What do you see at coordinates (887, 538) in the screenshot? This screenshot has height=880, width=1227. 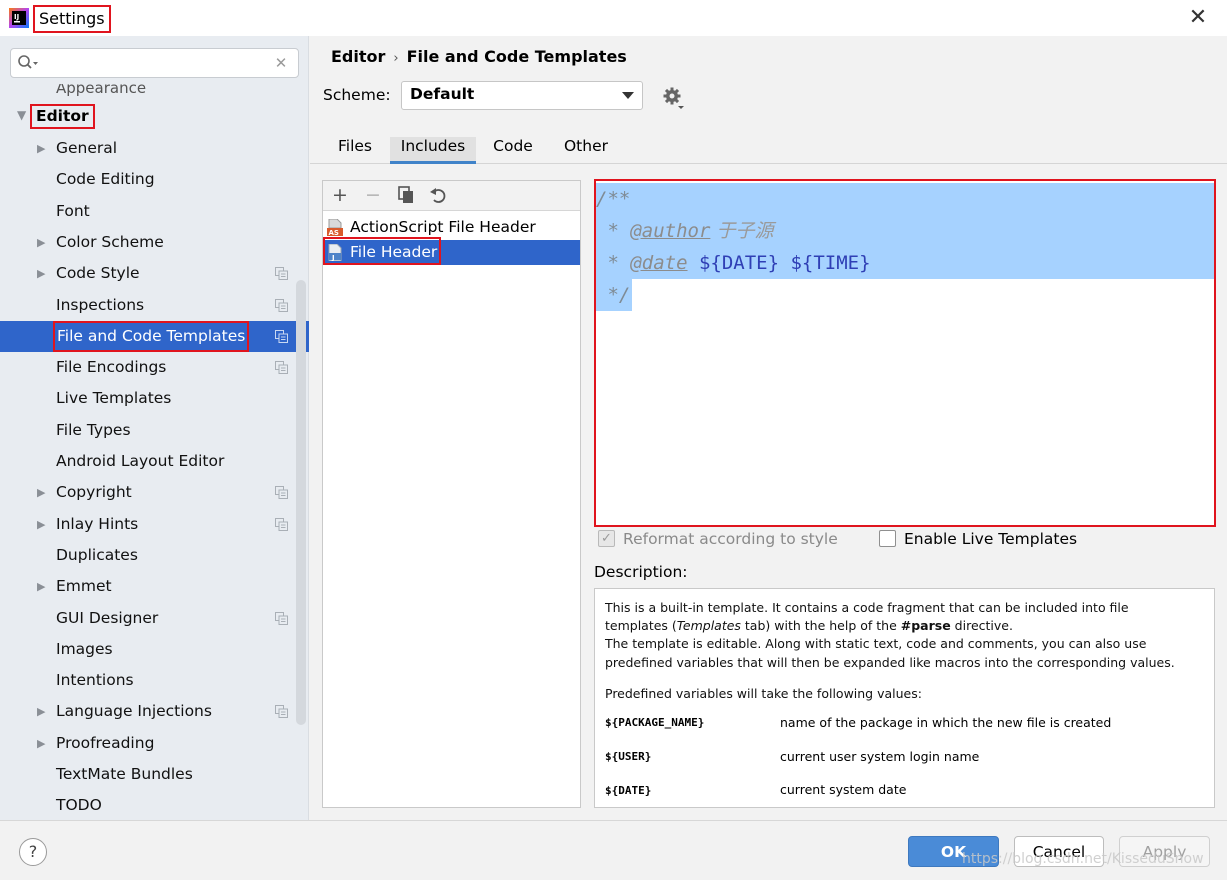 I see `live-templates-checkbox` at bounding box center [887, 538].